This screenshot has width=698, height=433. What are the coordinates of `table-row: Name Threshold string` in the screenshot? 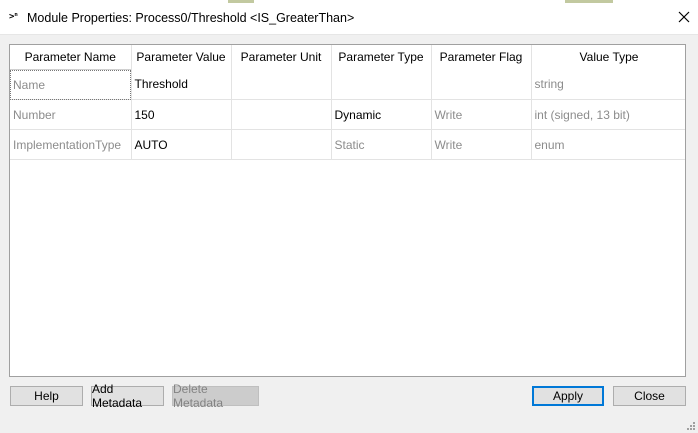 It's located at (347, 84).